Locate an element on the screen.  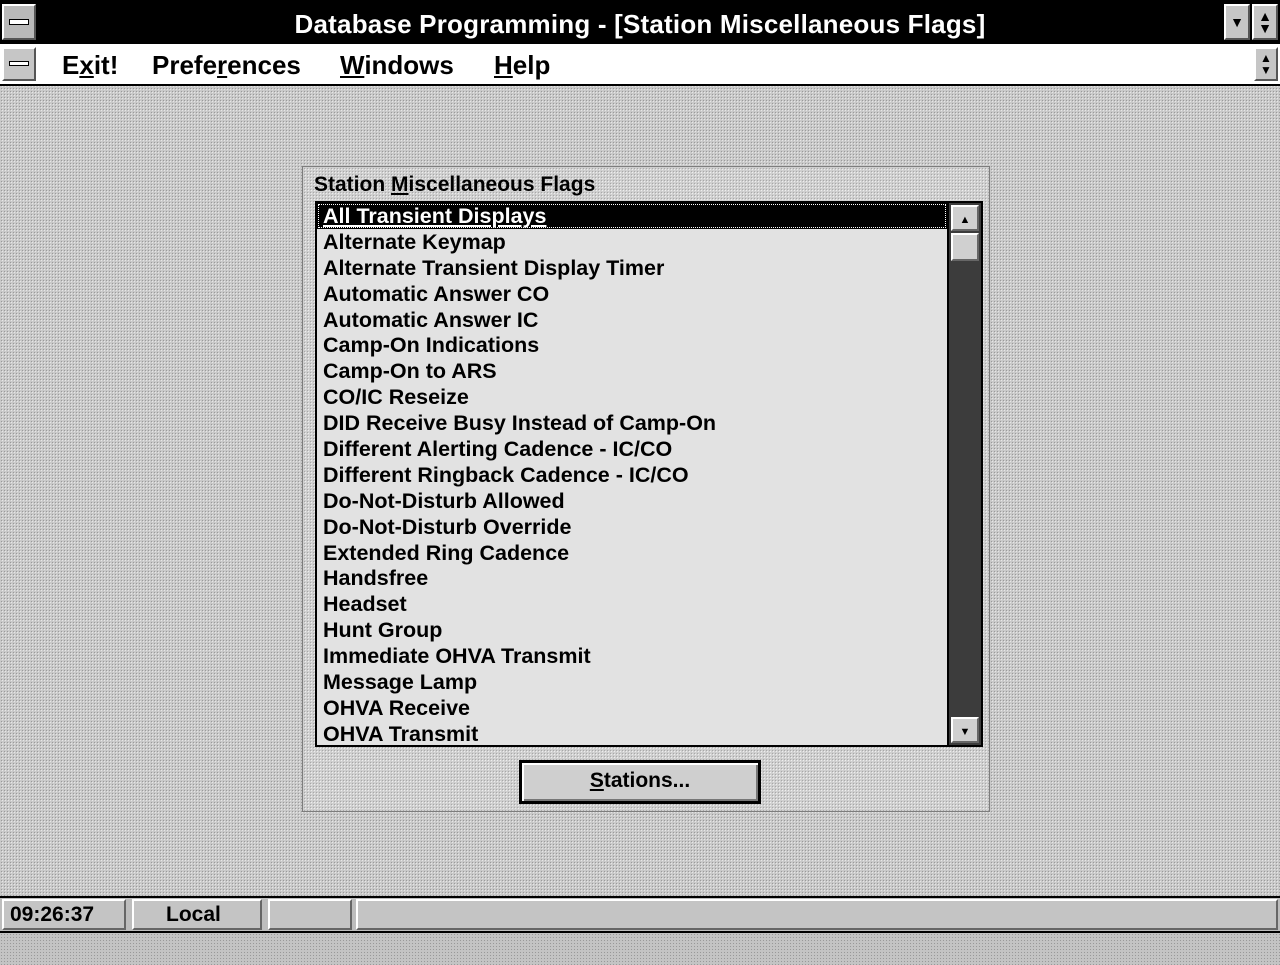
list-item: Immediate OHVA Transmit is located at coordinates (632, 656).